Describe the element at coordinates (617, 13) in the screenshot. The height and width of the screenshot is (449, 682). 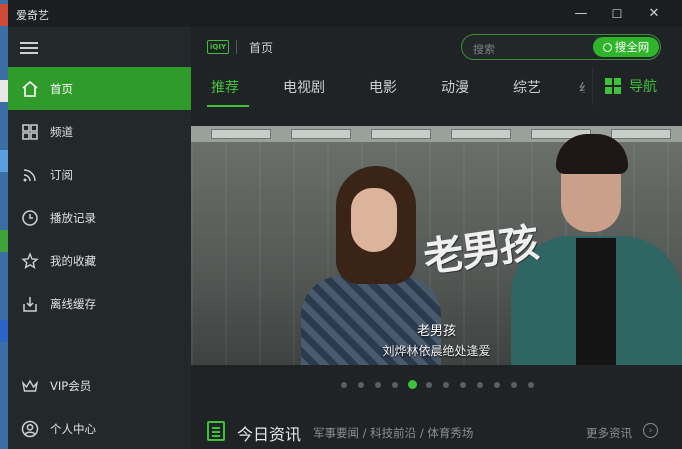
I see `maximize-button: ☐` at that location.